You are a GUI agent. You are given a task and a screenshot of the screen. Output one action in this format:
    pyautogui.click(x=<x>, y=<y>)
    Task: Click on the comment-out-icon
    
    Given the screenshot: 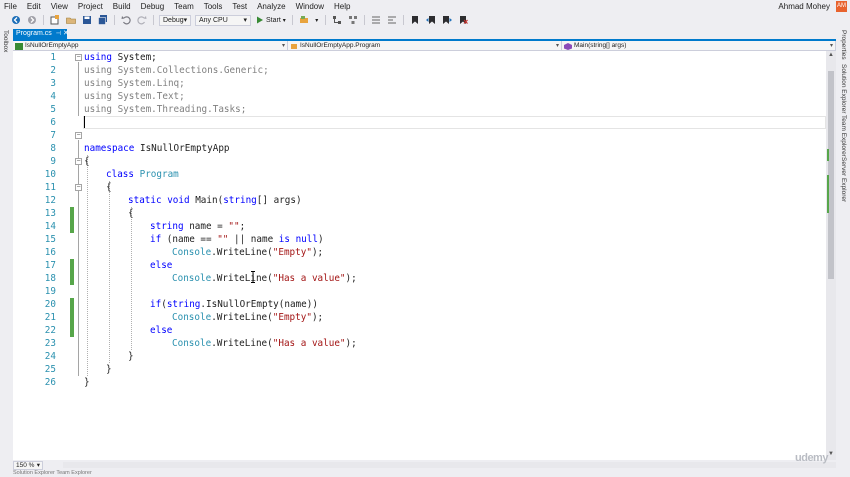 What is the action you would take?
    pyautogui.click(x=376, y=20)
    